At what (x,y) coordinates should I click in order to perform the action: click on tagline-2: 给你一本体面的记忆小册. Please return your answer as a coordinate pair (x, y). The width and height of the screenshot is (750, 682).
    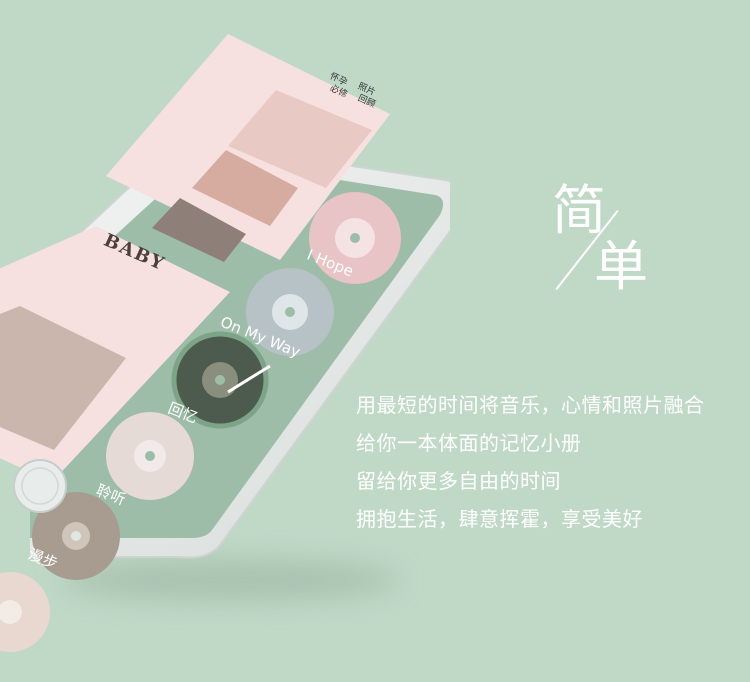
    Looking at the image, I should click on (469, 443).